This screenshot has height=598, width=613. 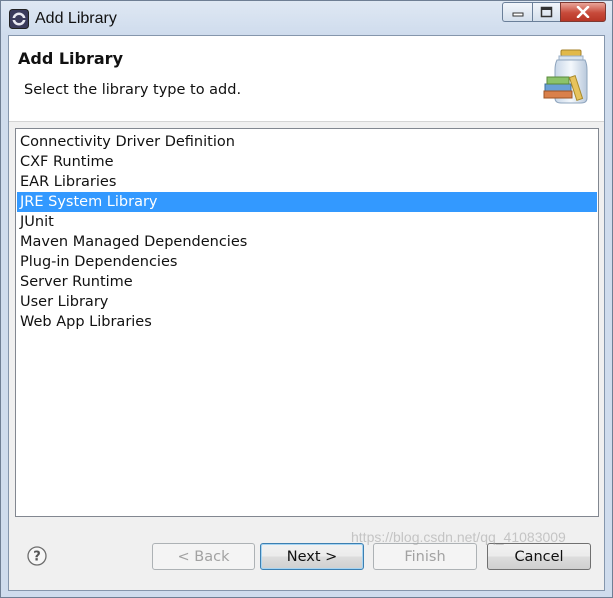 I want to click on next-button: Next >, so click(x=312, y=556).